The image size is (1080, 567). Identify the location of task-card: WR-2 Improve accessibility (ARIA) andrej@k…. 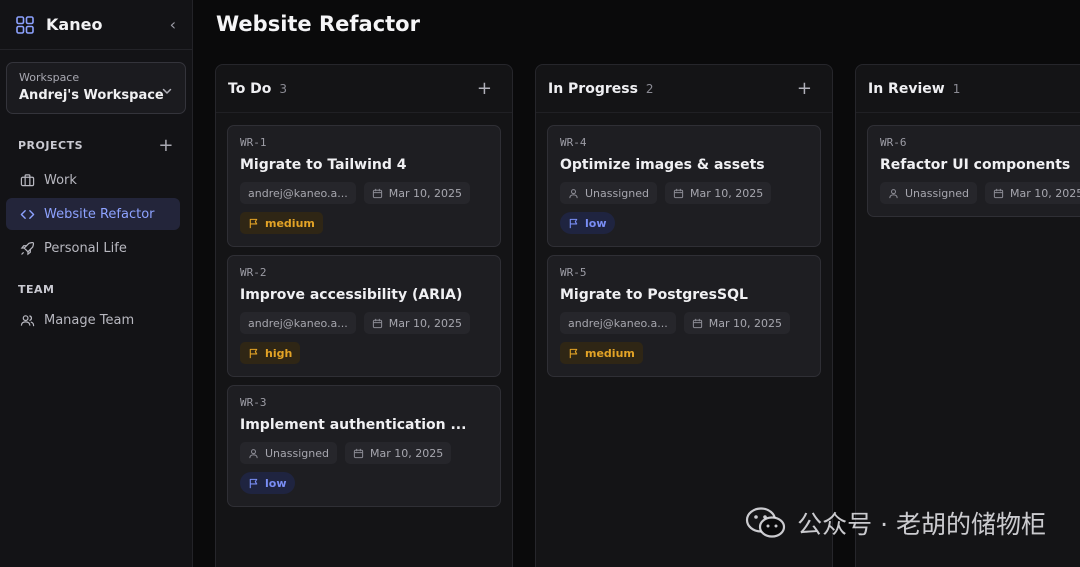
(364, 316).